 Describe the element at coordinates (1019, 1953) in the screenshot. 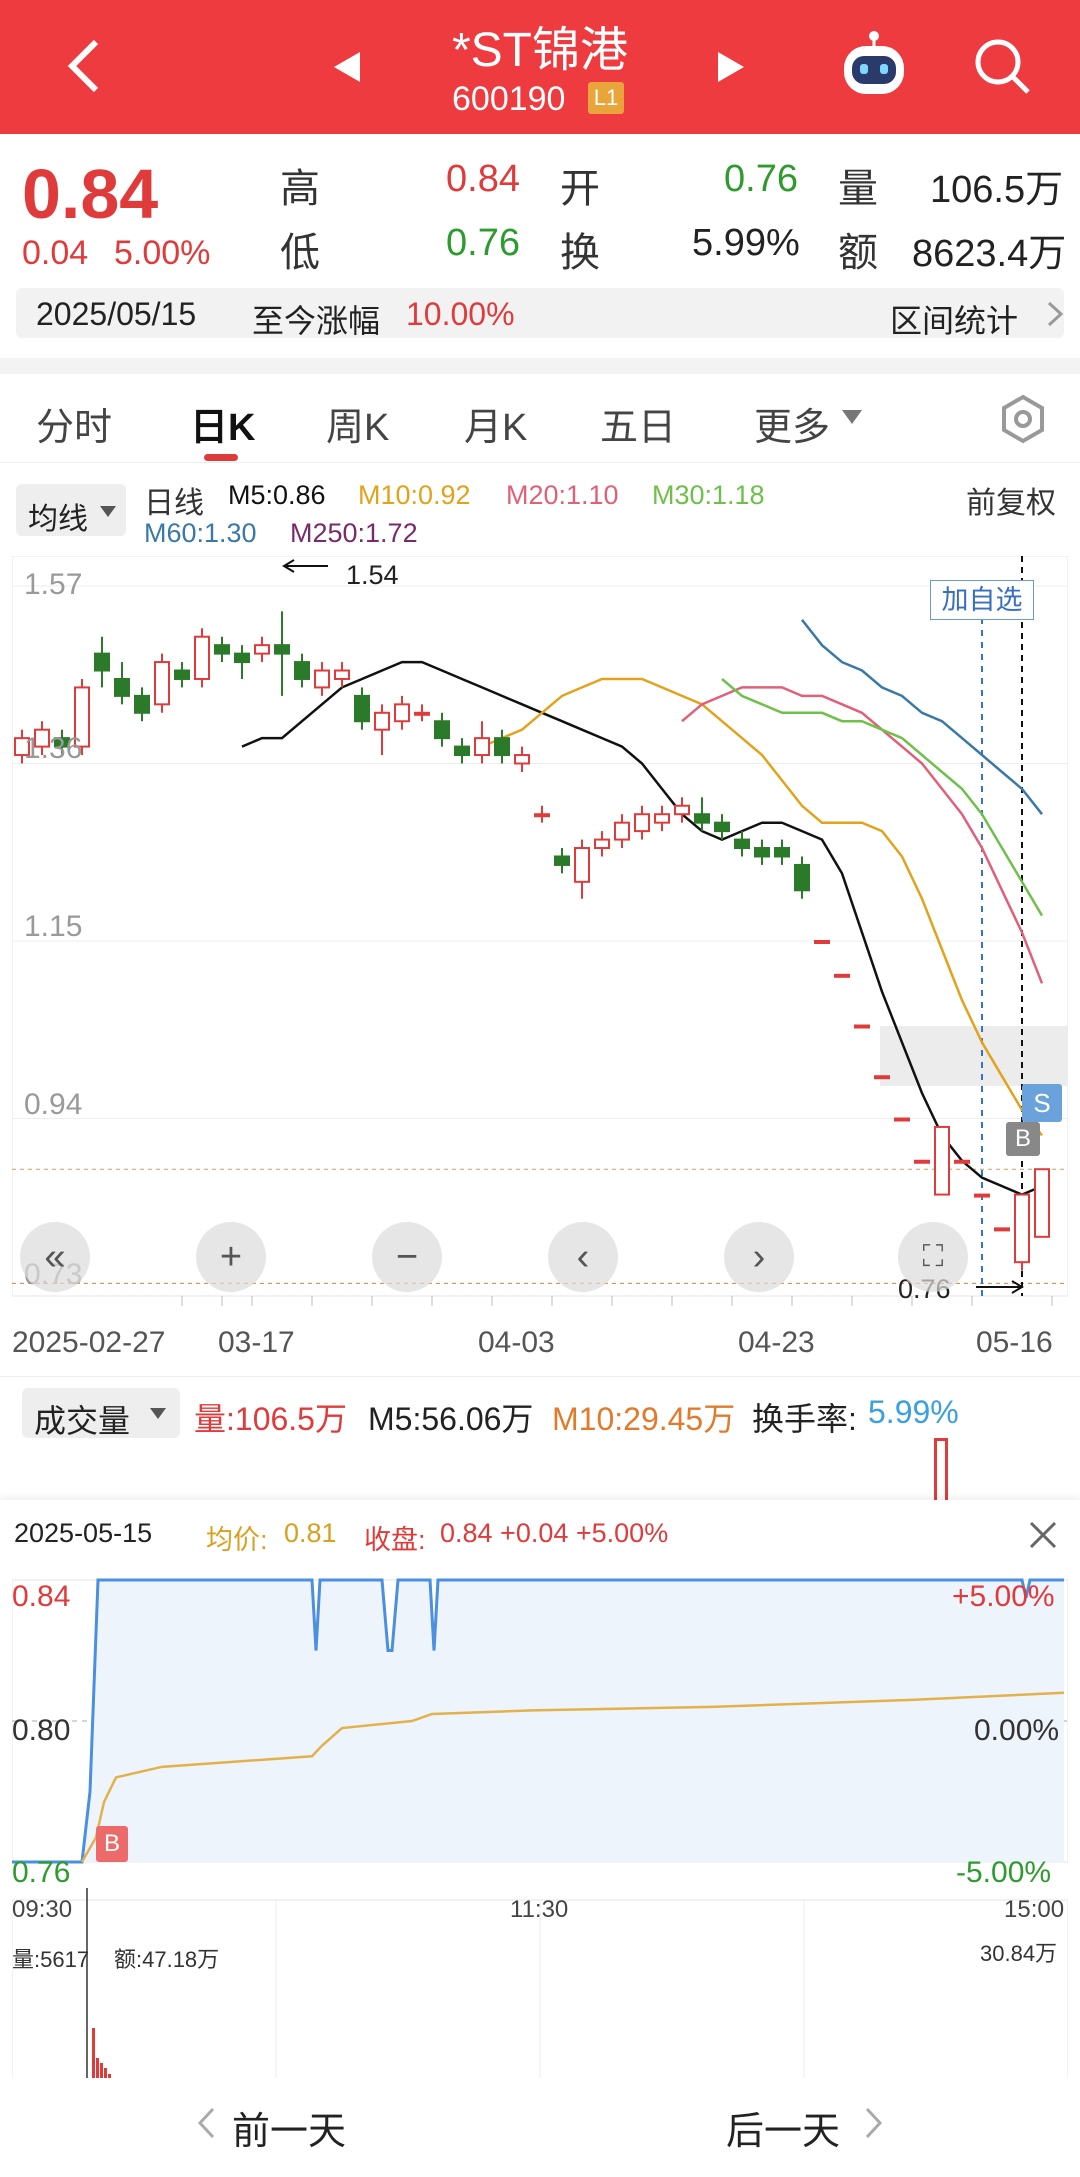

I see `intraday-volume-max: 30.84万` at that location.